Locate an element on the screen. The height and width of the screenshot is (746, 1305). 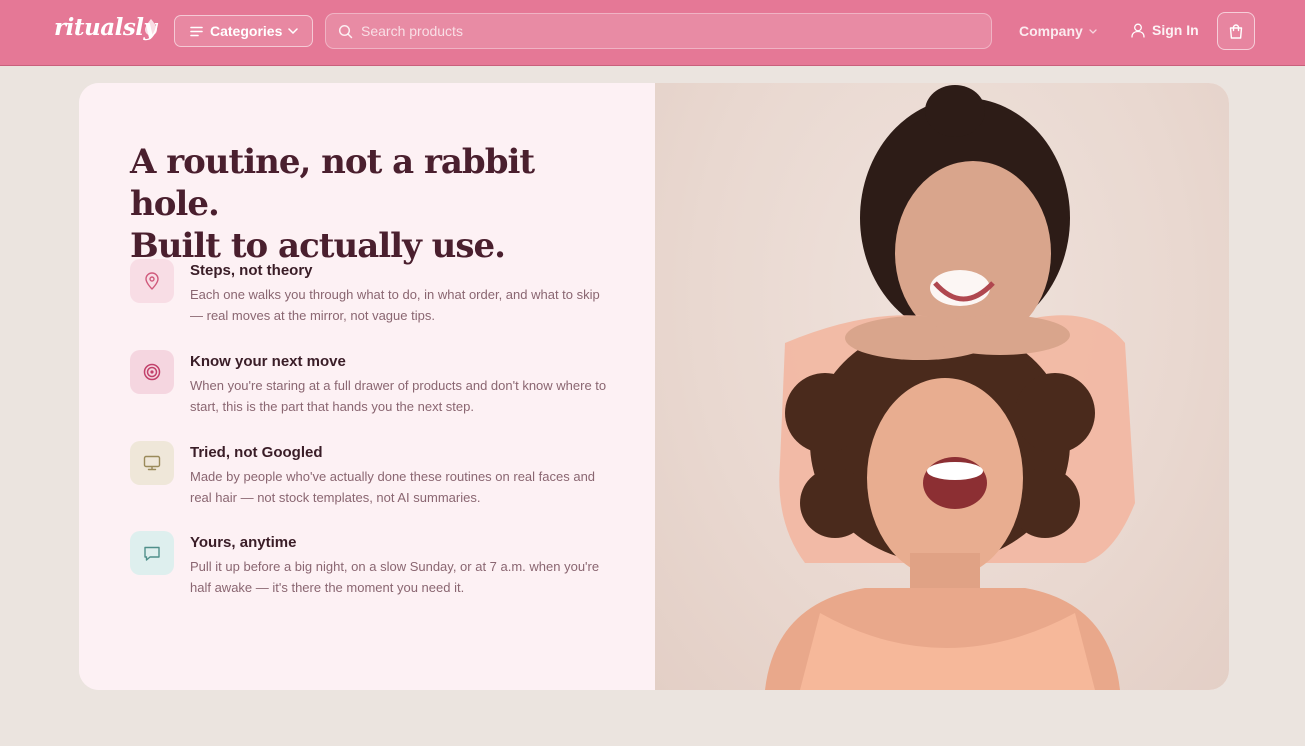
feature-title: Tried, not Googled is located at coordinates (256, 452).